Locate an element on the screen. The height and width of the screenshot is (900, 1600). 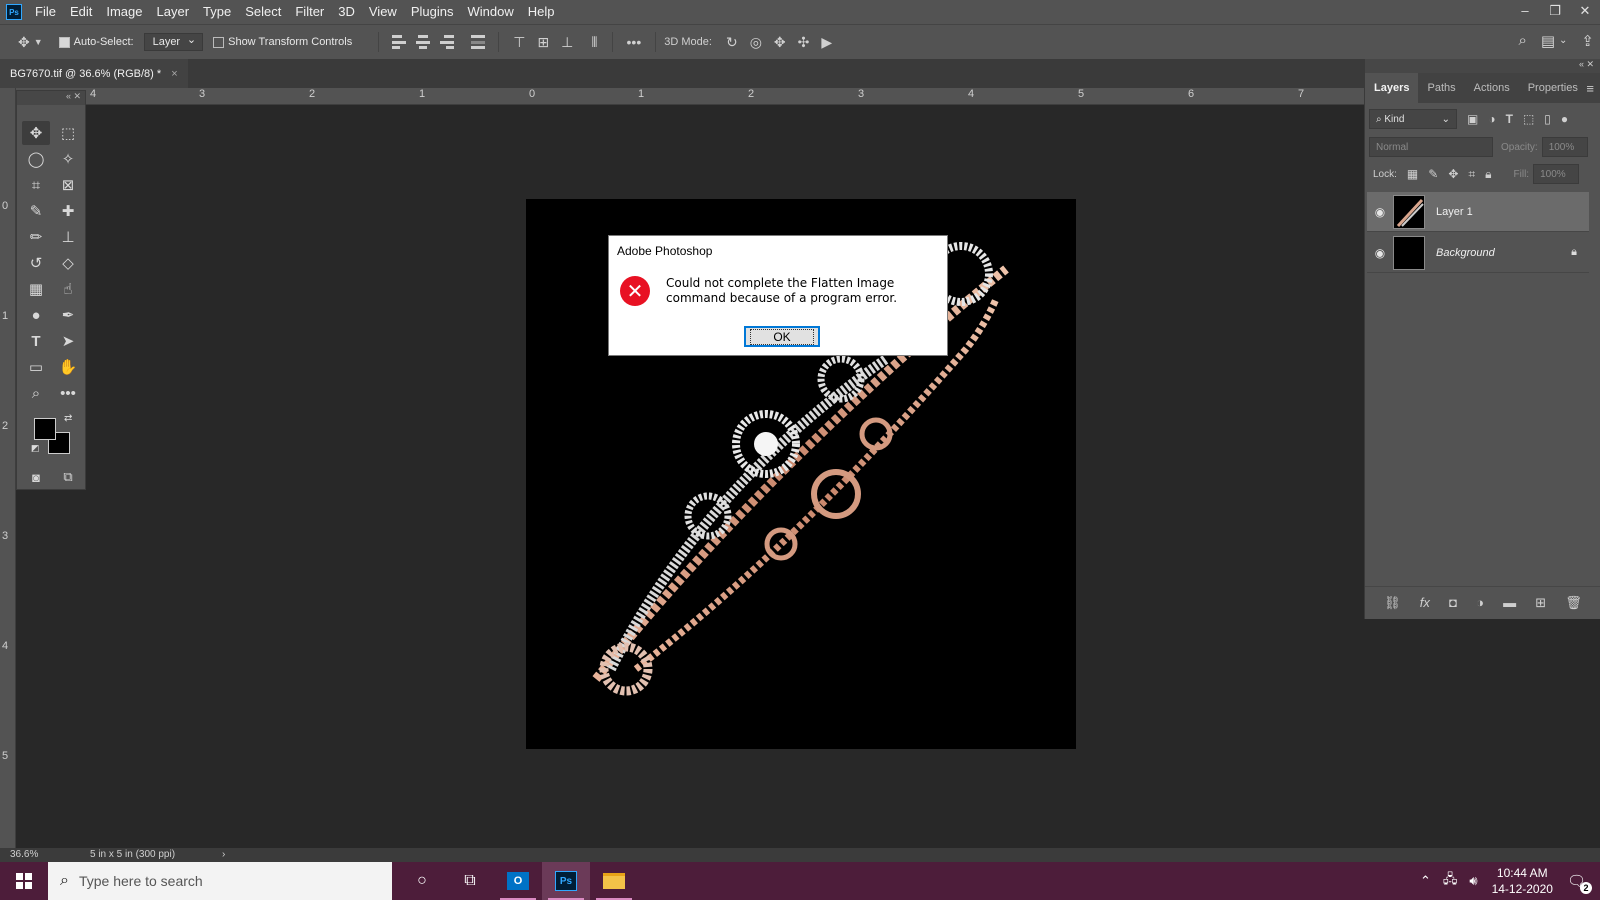
align-left-icon is located at coordinates (399, 42).